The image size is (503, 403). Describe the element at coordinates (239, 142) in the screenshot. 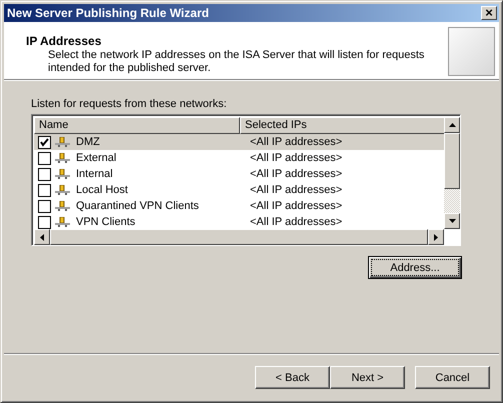

I see `list-row: DMZ <All IP addresses>` at that location.